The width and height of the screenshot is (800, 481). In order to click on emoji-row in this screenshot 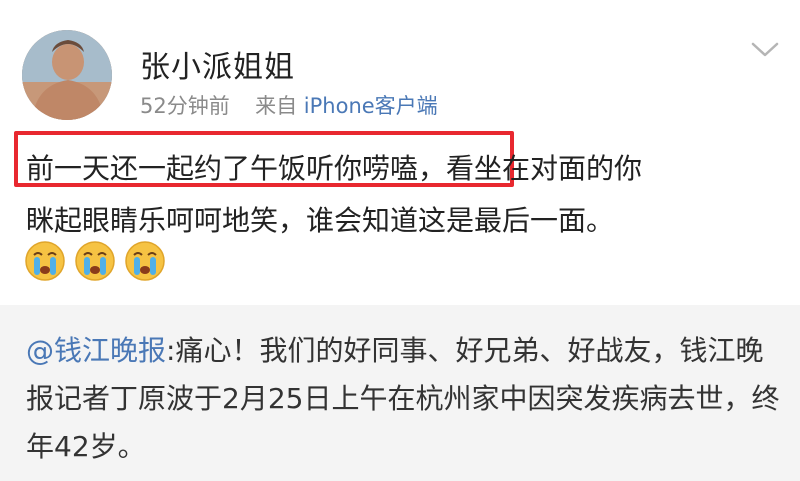, I will do `click(95, 261)`.